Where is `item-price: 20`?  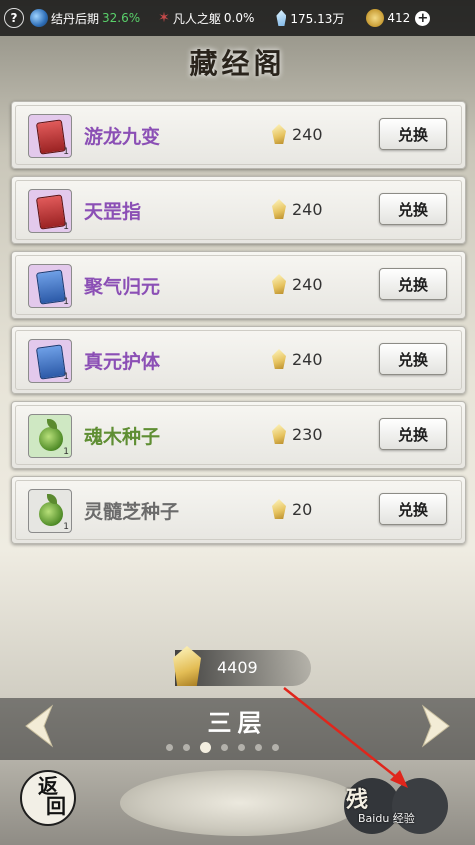
item-price: 20 is located at coordinates (292, 509).